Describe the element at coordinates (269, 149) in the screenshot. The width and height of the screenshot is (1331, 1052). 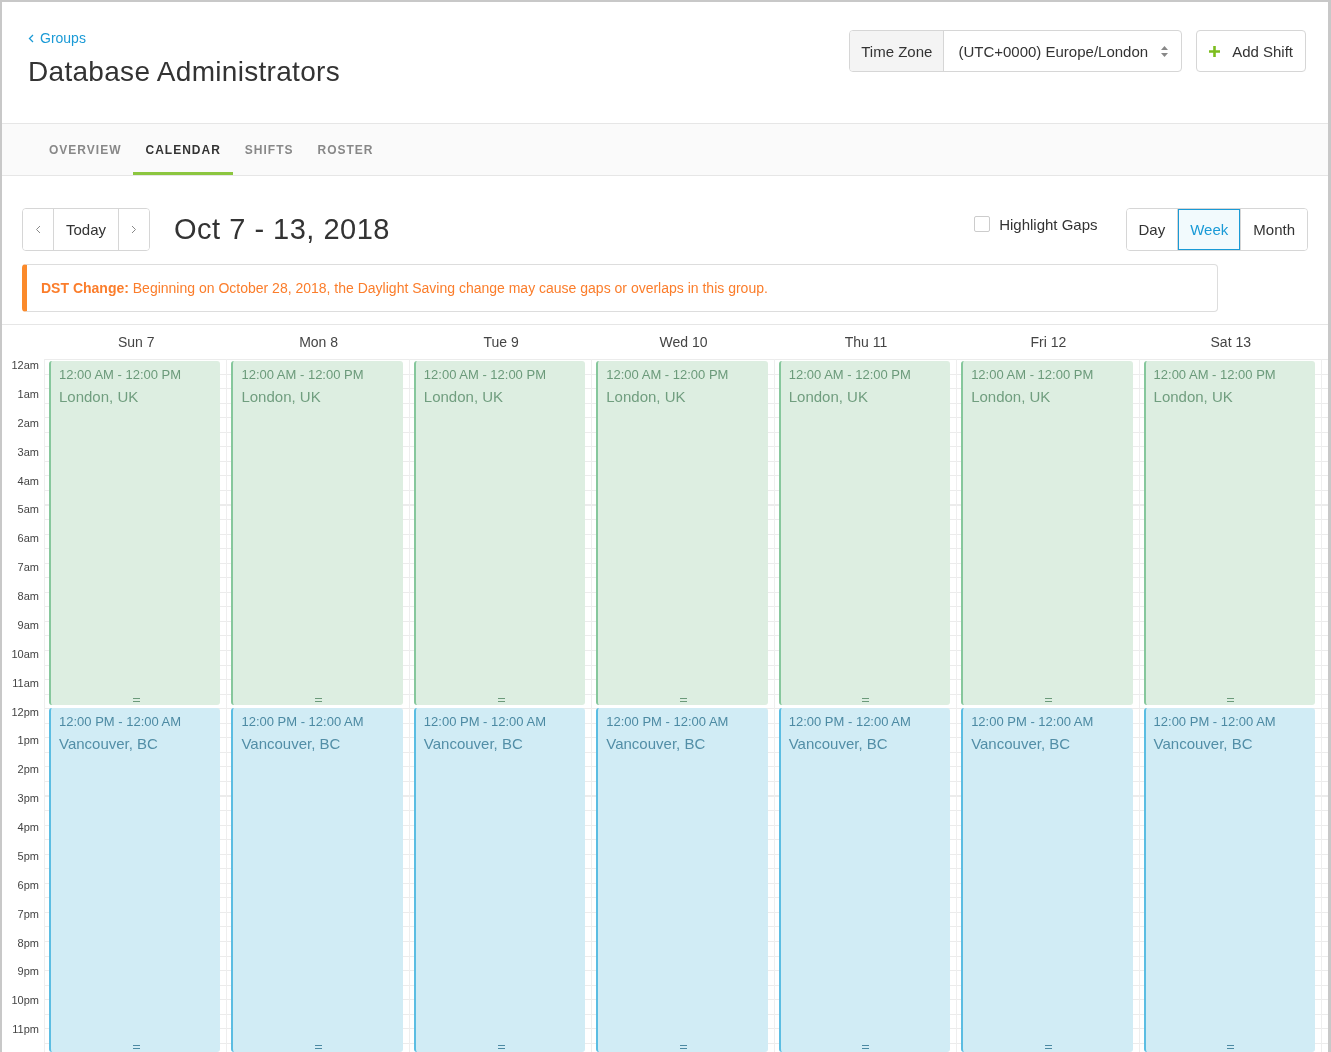
I see `tab: SHIFTS` at that location.